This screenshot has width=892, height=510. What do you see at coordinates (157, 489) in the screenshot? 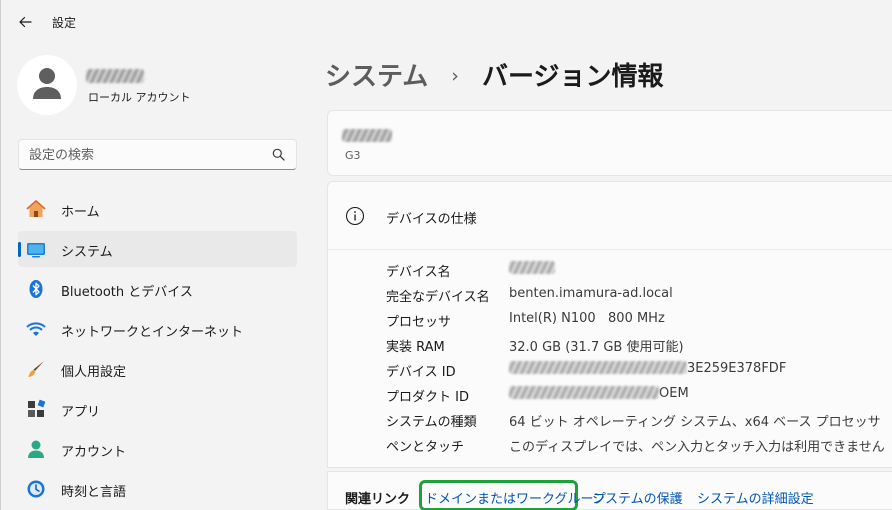
I see `sidebar-item-time-language: 時刻と言語` at bounding box center [157, 489].